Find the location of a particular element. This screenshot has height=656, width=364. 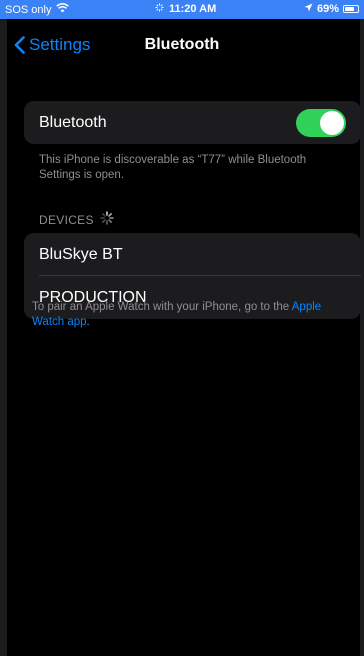

navigation-bar: Settings Bluetooth is located at coordinates (182, 46).